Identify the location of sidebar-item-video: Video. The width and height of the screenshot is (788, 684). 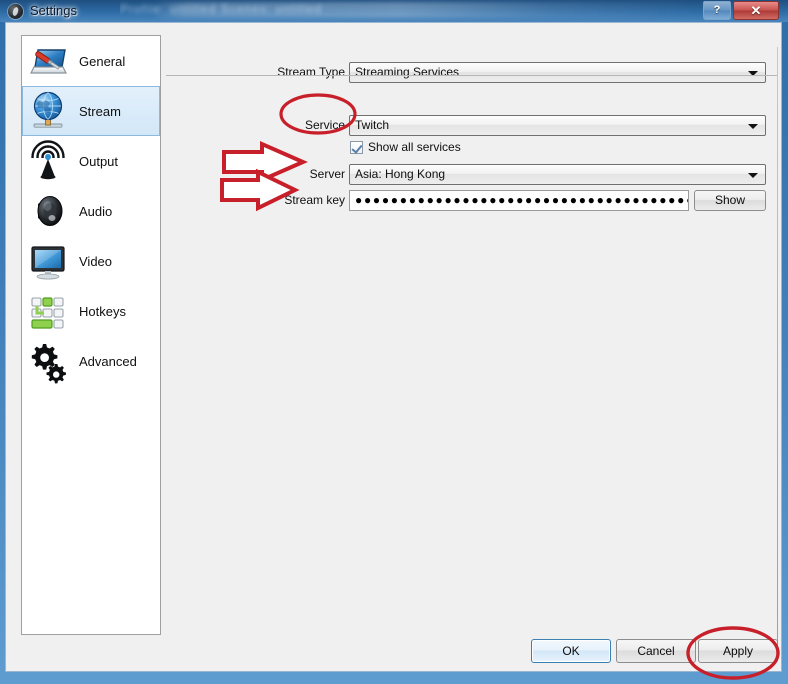
(91, 261).